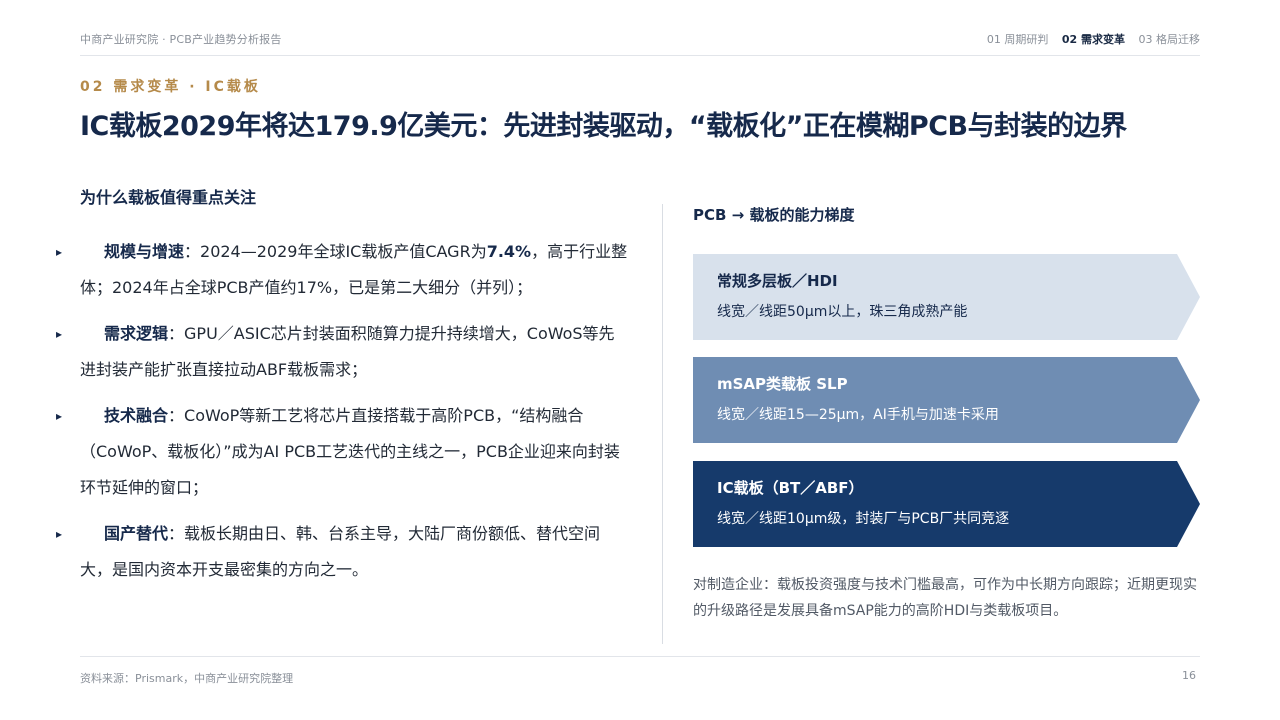 Image resolution: width=1280 pixels, height=720 pixels. Describe the element at coordinates (790, 488) in the screenshot. I see `tier-name: IC载板（BT／ABF）` at that location.